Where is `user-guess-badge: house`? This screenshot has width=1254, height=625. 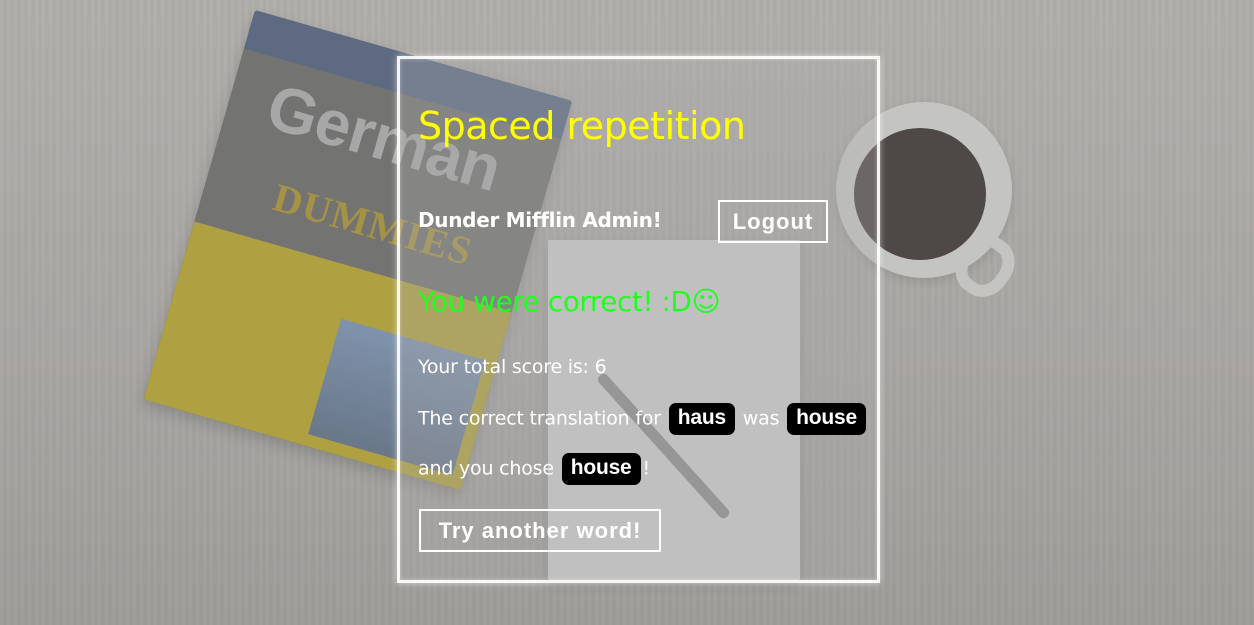 user-guess-badge: house is located at coordinates (601, 469).